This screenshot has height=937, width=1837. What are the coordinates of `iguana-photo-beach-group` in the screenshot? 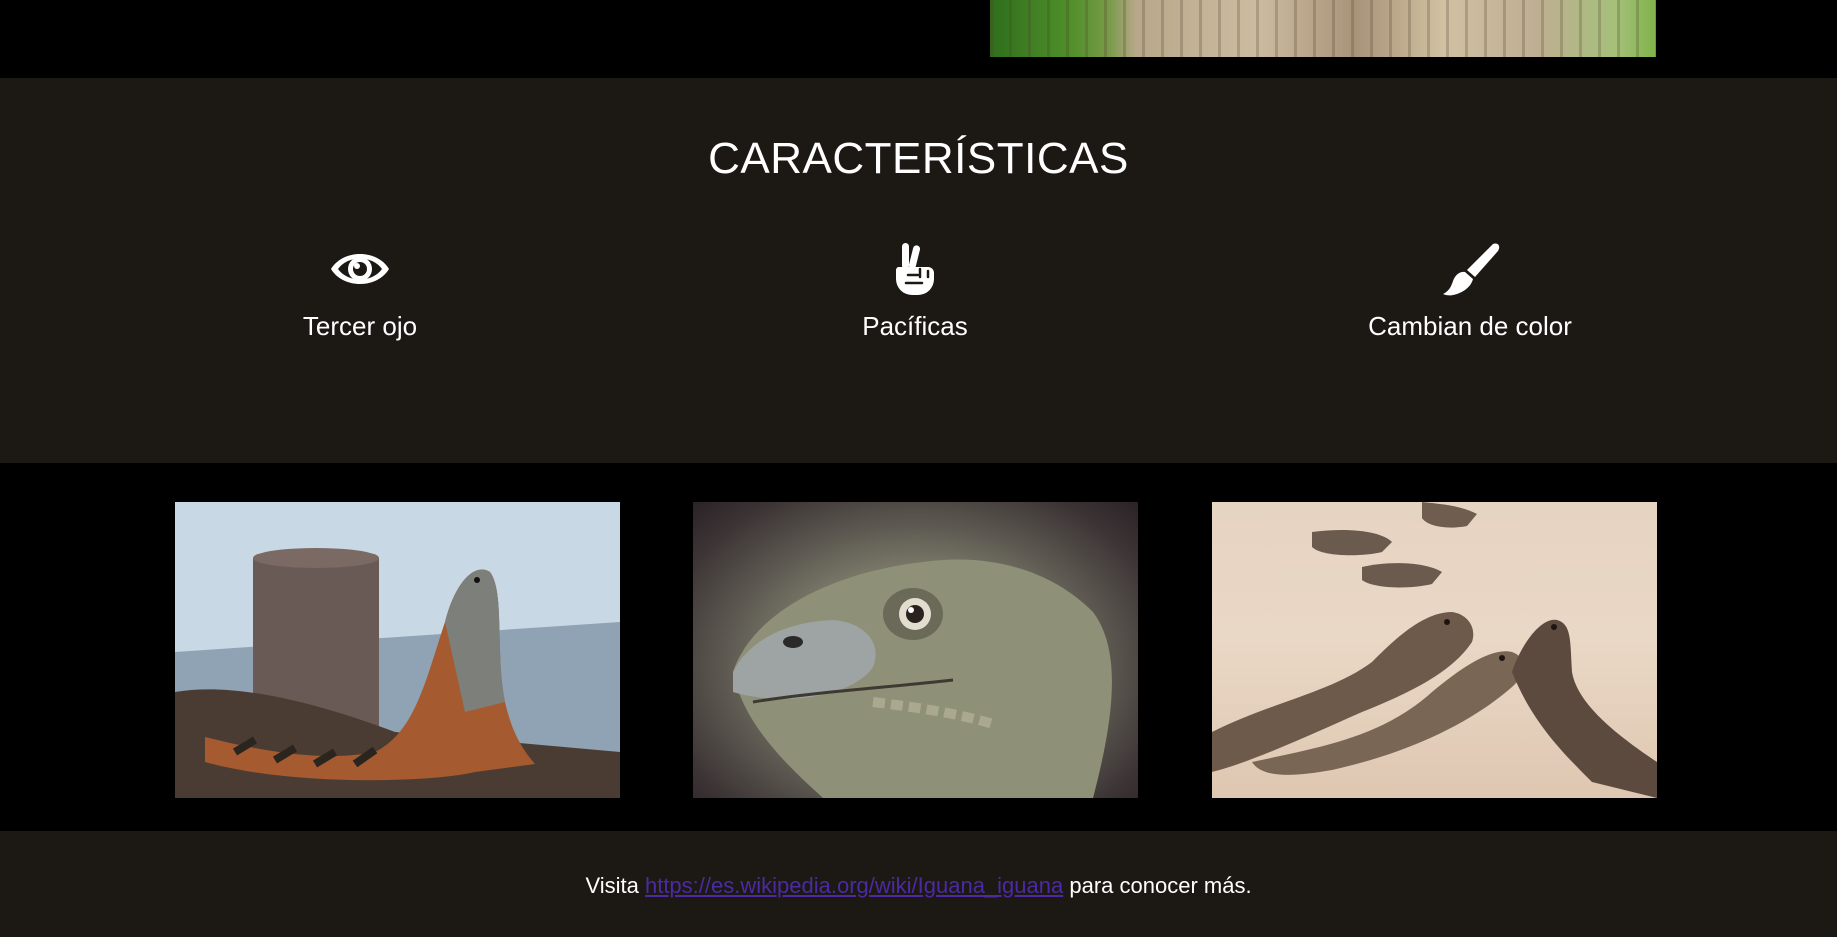 It's located at (1434, 650).